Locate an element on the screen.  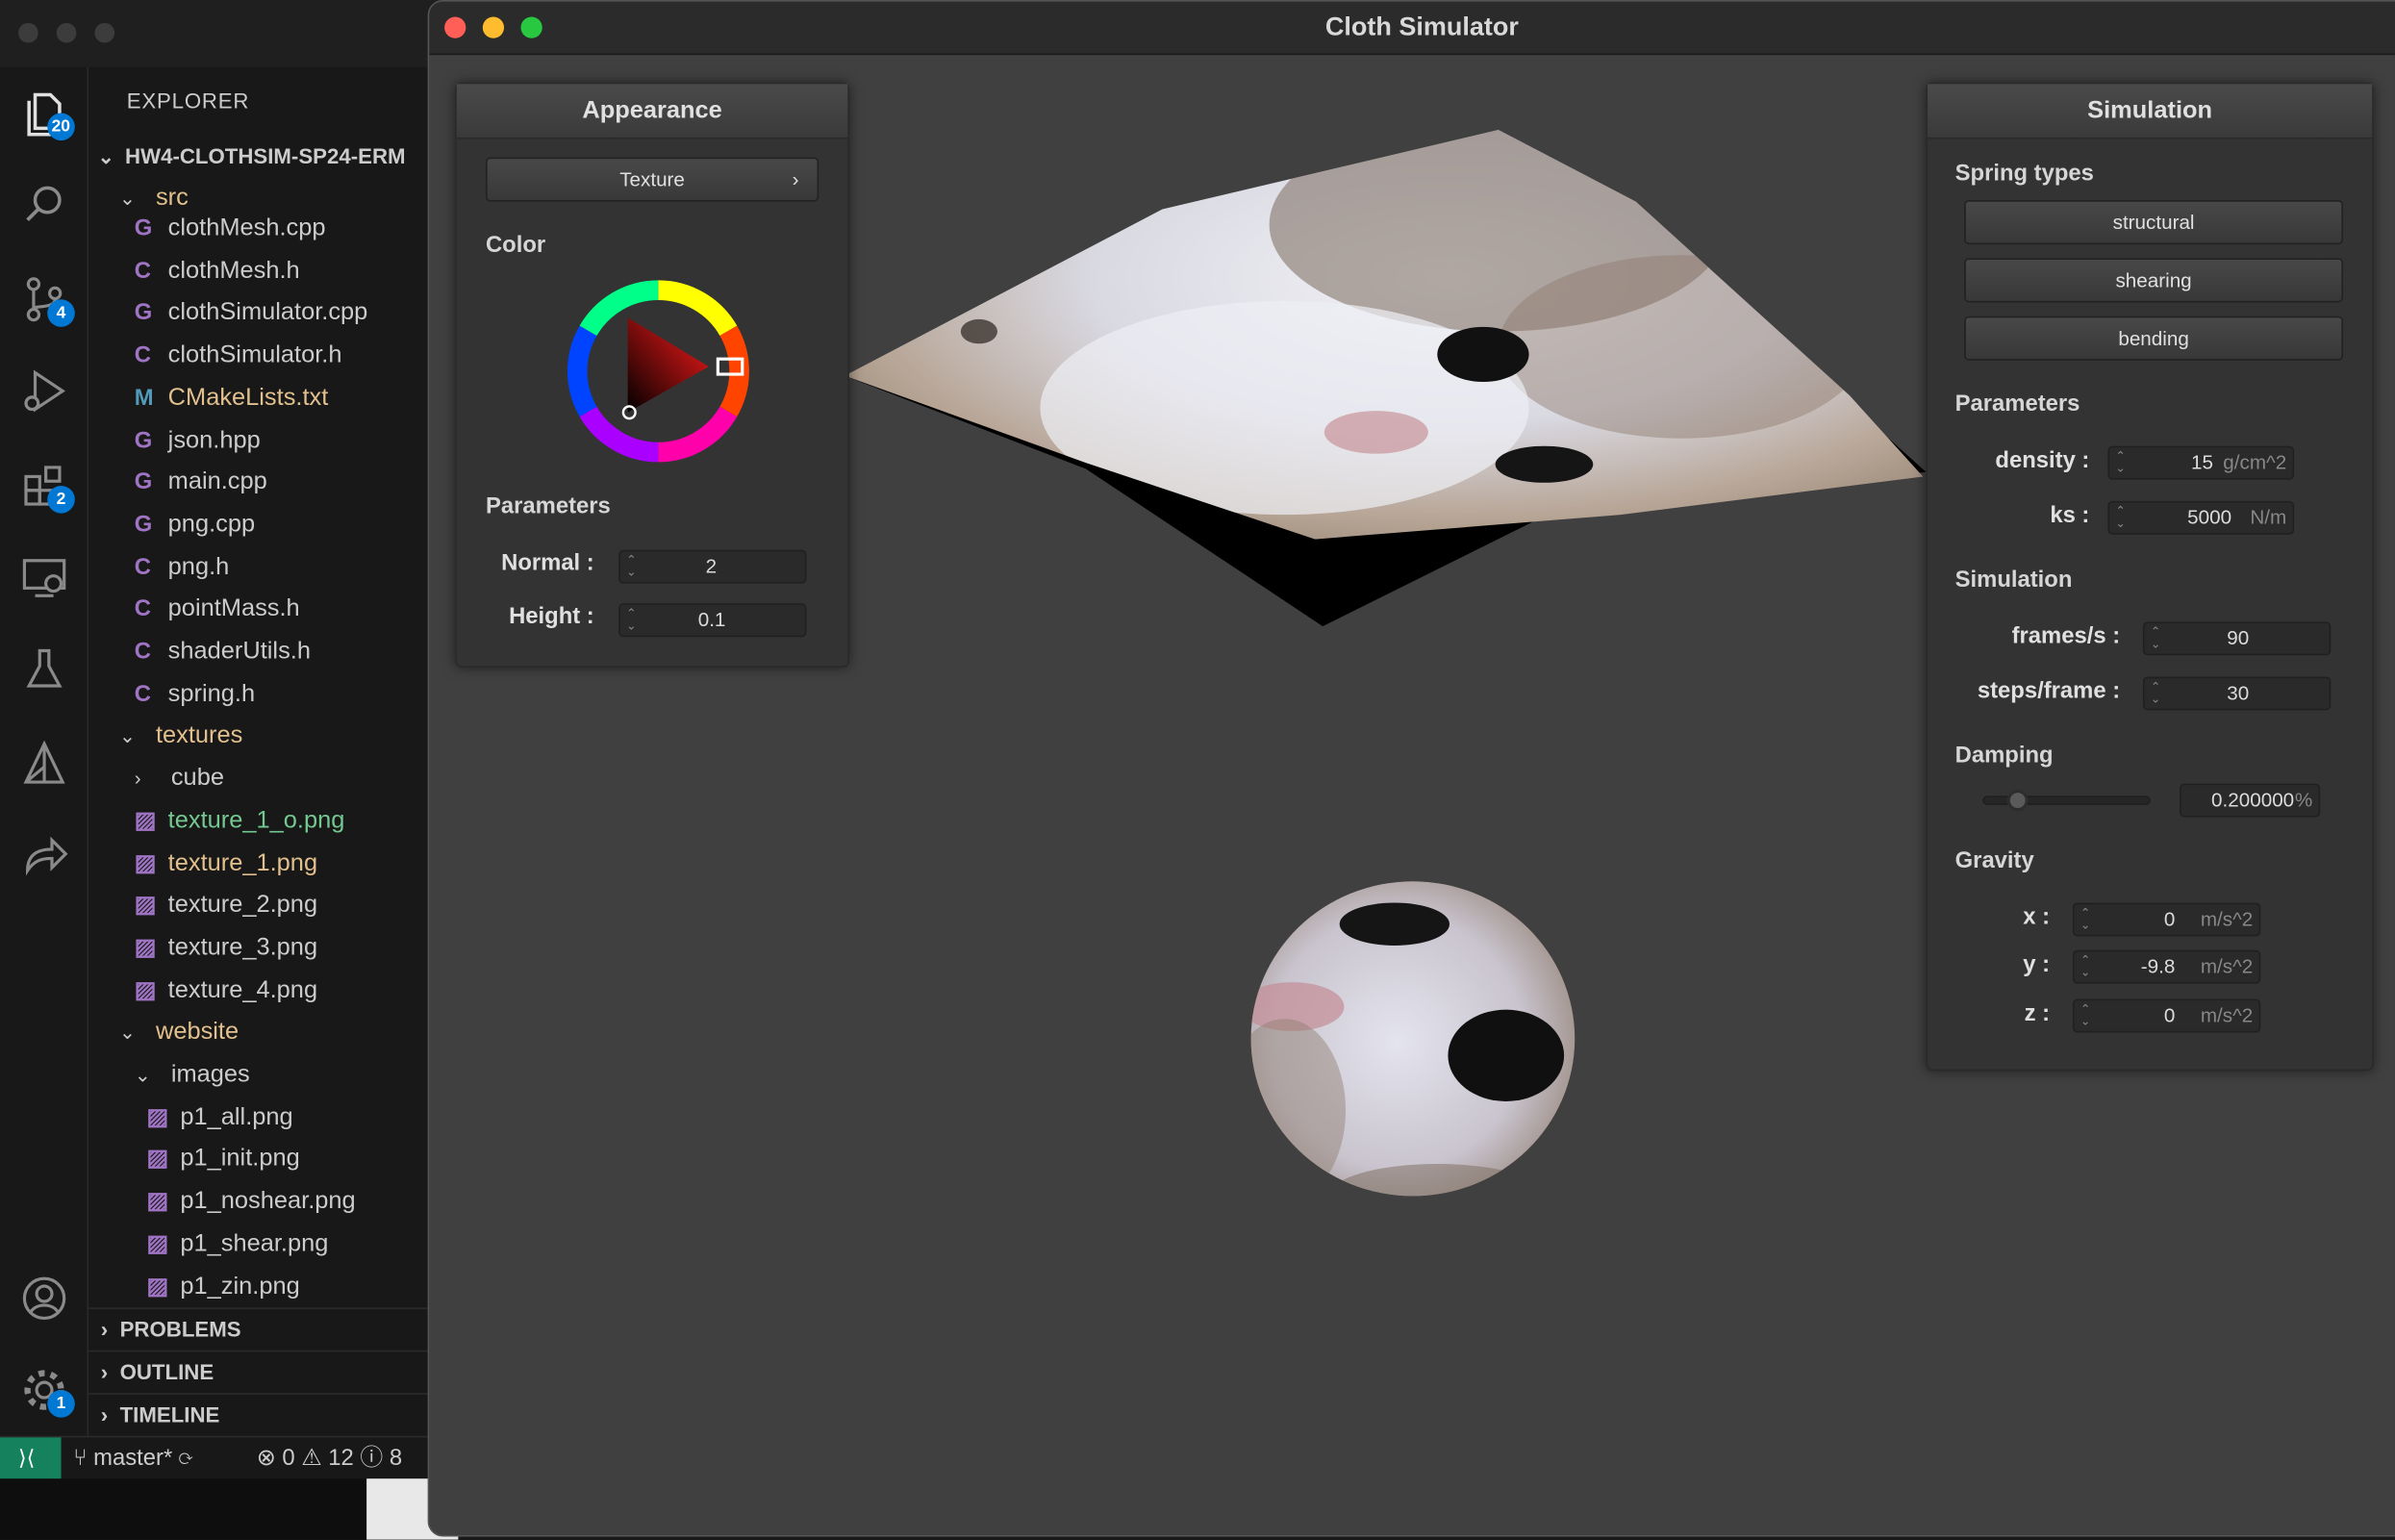
bending-label: bending is located at coordinates (2153, 338).